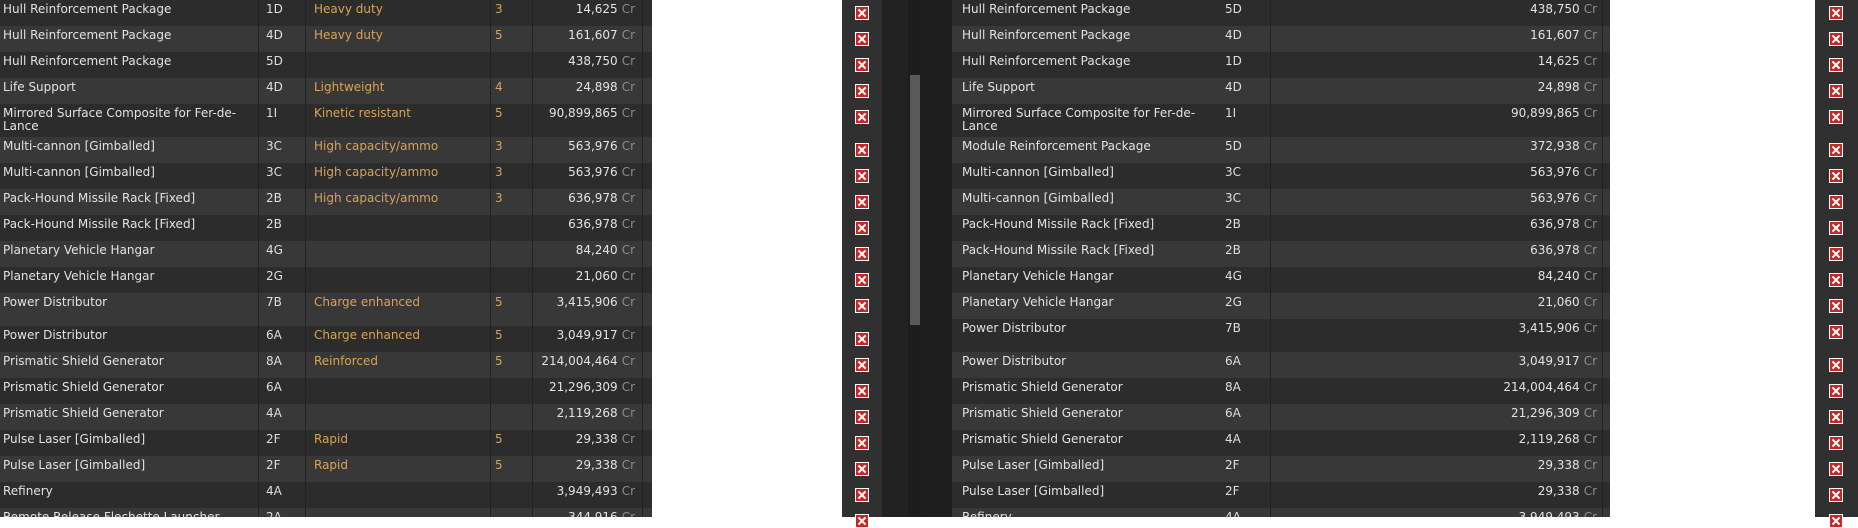  I want to click on table-row: Prismatic Shield Generator 6A 21,296,309 Cr, so click(326, 391).